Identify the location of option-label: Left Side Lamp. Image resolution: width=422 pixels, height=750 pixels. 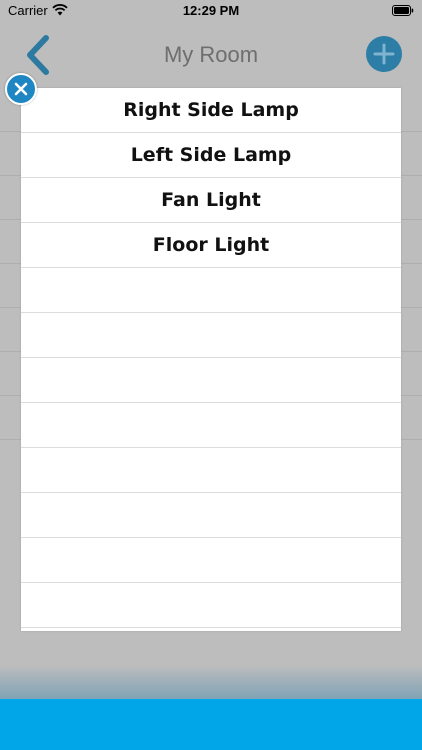
(211, 155).